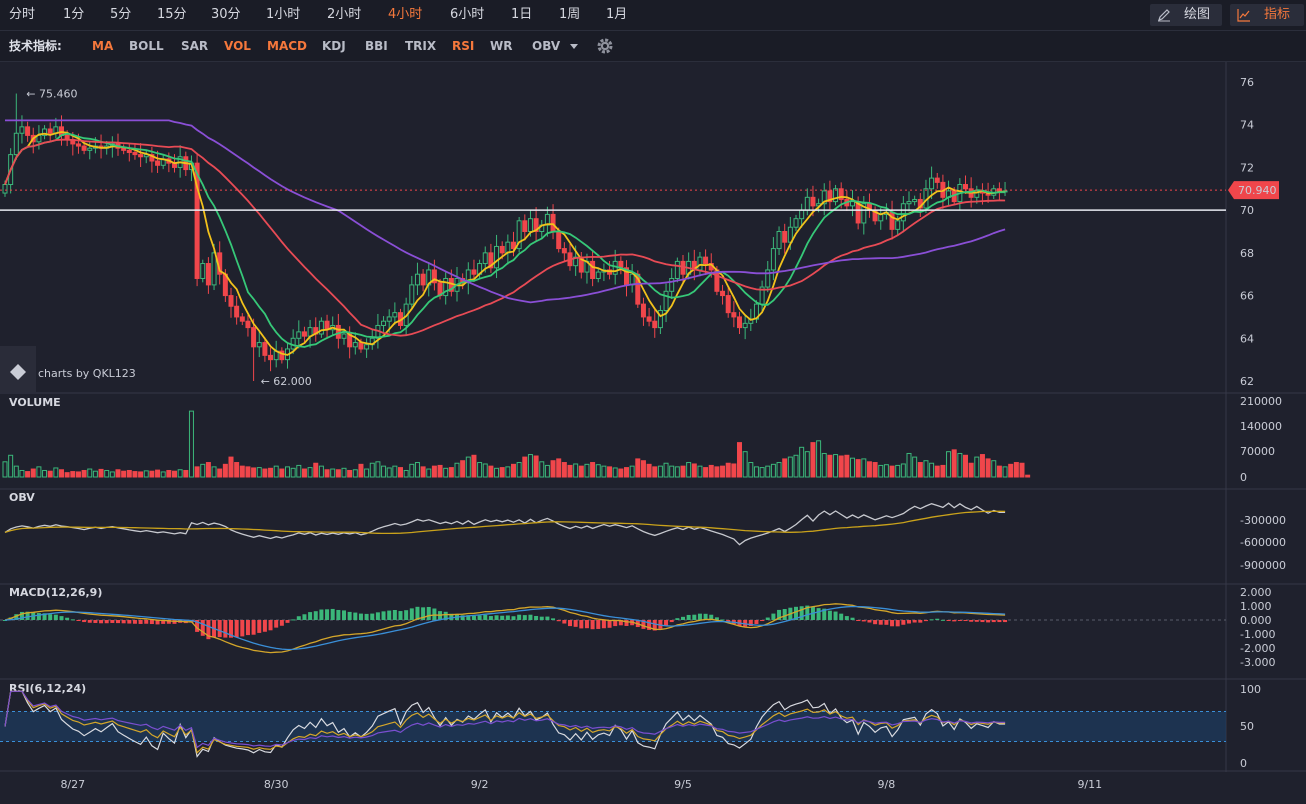 The image size is (1306, 804). What do you see at coordinates (146, 46) in the screenshot?
I see `indicator-boll: BOLL` at bounding box center [146, 46].